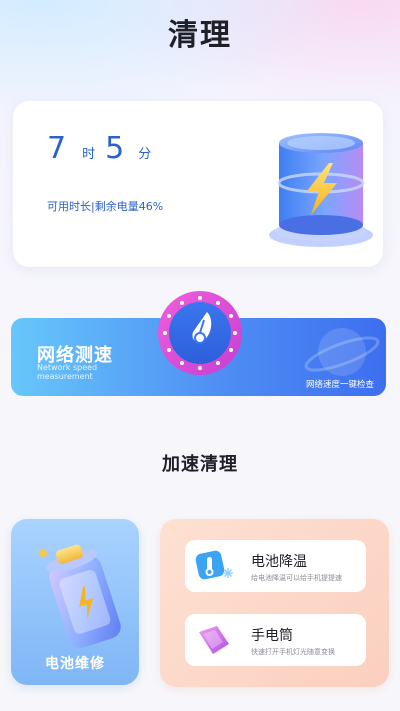  What do you see at coordinates (115, 148) in the screenshot?
I see `minutes-value: 5` at bounding box center [115, 148].